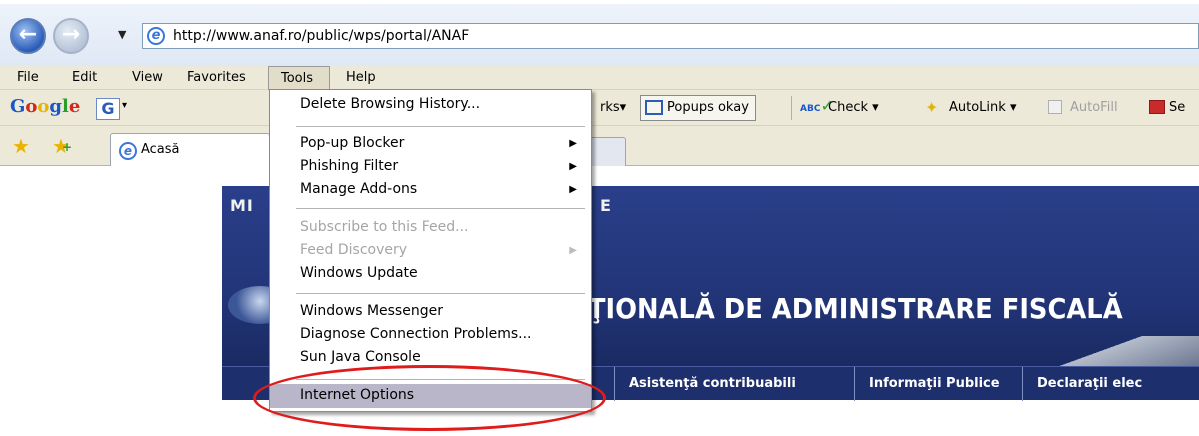 Image resolution: width=1199 pixels, height=436 pixels. I want to click on menu-item-windows-messenger: Windows Messenger, so click(430, 311).